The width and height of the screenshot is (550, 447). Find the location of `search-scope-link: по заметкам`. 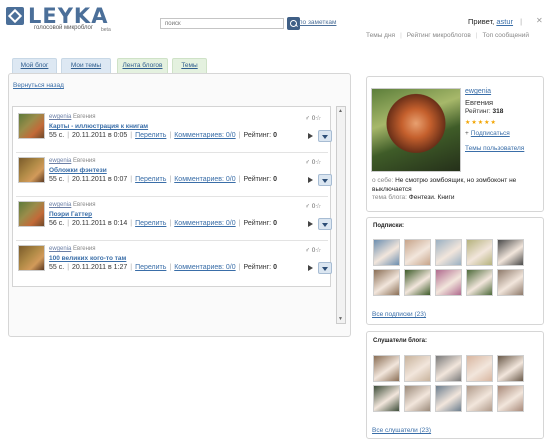

search-scope-link: по заметкам is located at coordinates (317, 22).